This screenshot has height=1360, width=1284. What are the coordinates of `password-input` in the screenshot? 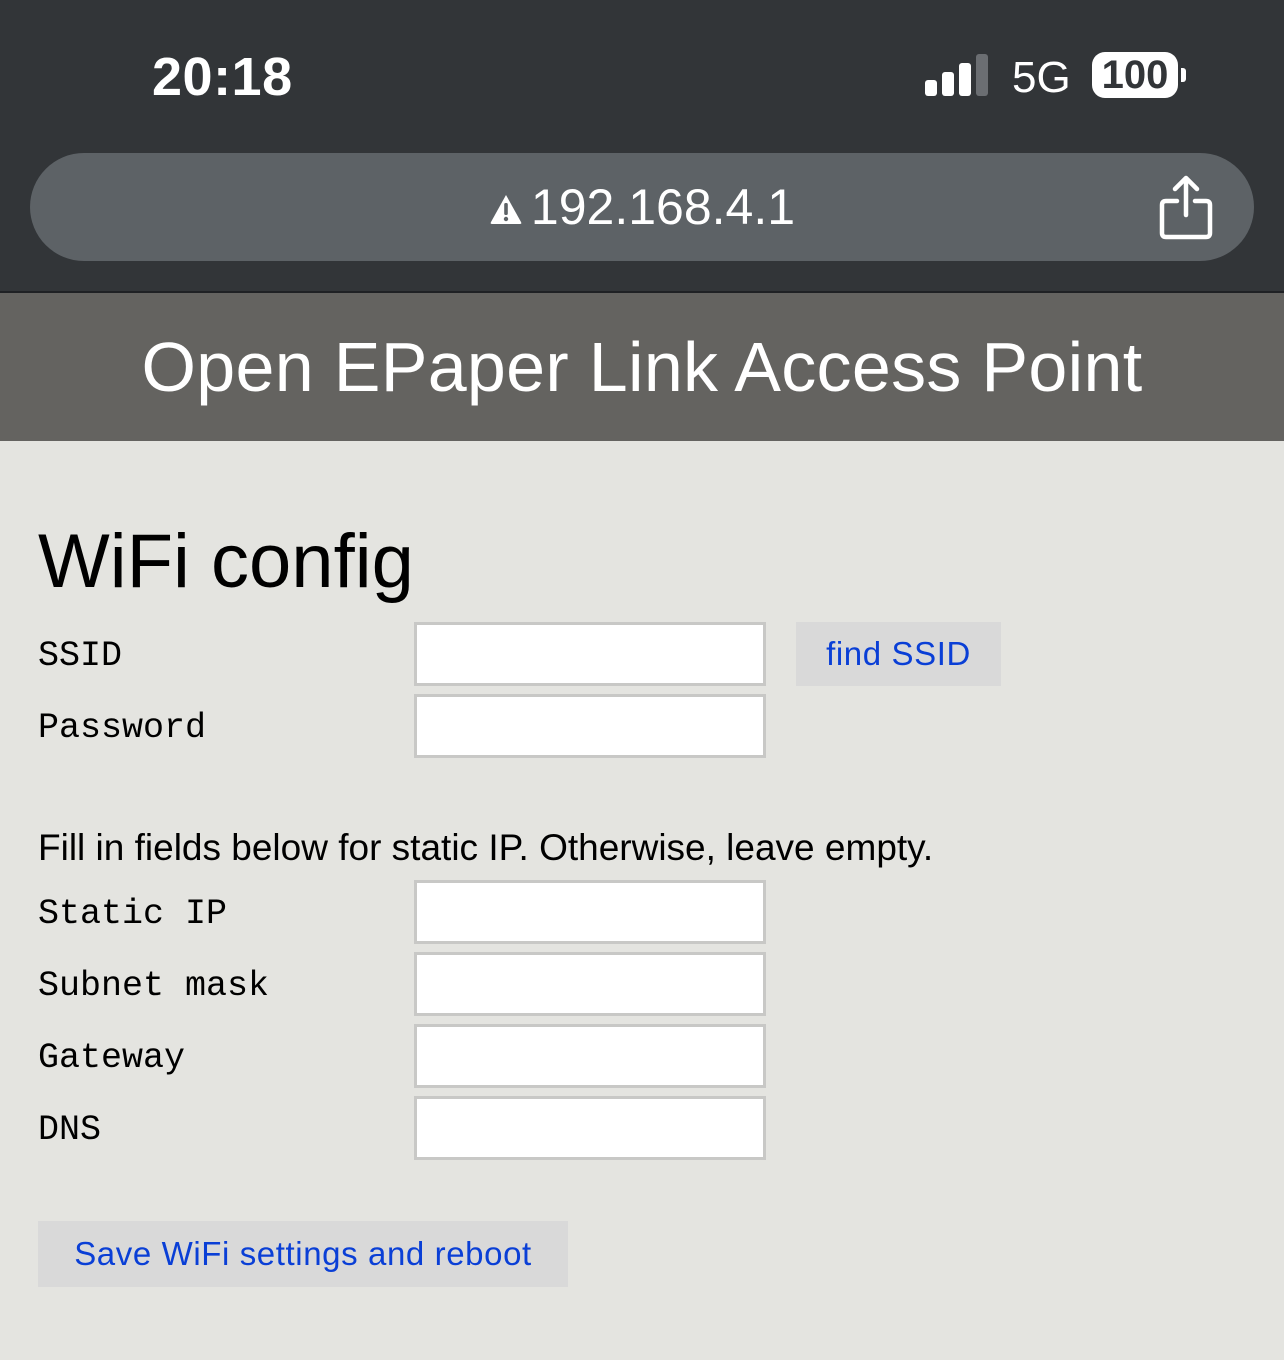 It's located at (590, 726).